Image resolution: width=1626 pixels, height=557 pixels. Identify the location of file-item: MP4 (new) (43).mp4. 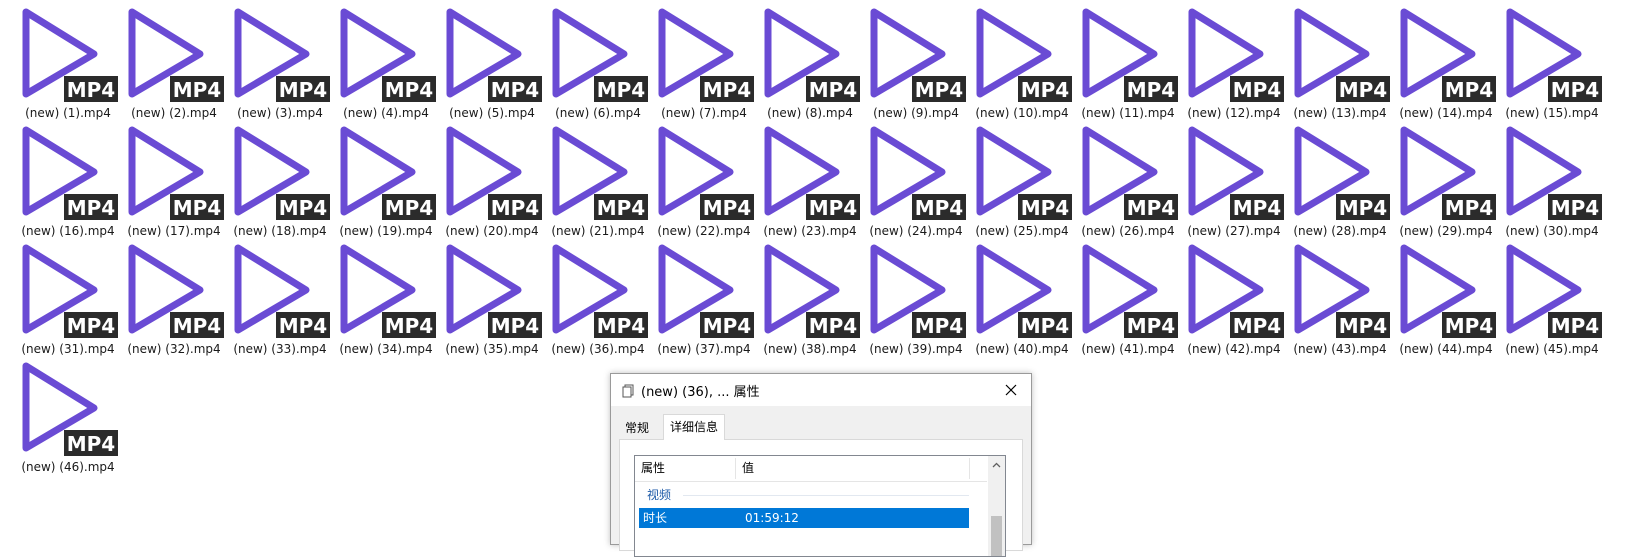
(1340, 299).